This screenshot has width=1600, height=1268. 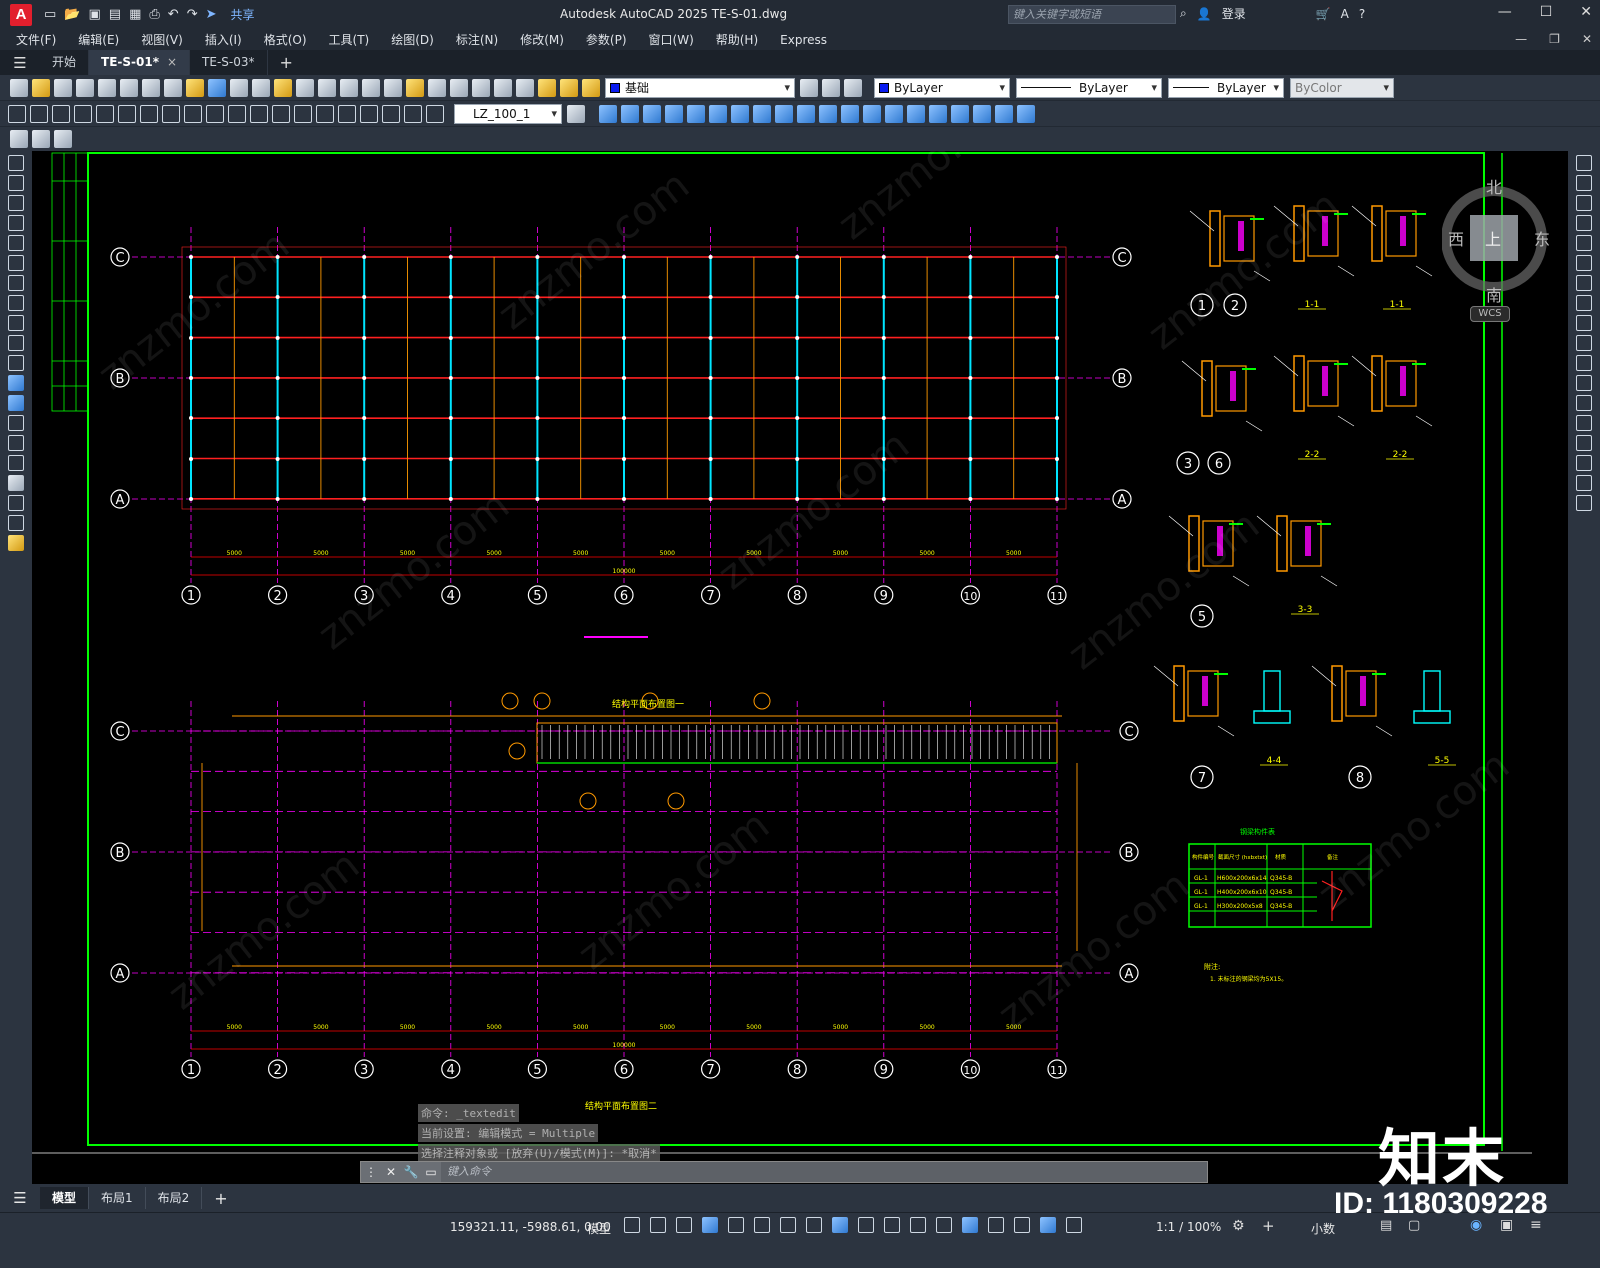 What do you see at coordinates (1542, 239) in the screenshot?
I see `viewcube-east: 东` at bounding box center [1542, 239].